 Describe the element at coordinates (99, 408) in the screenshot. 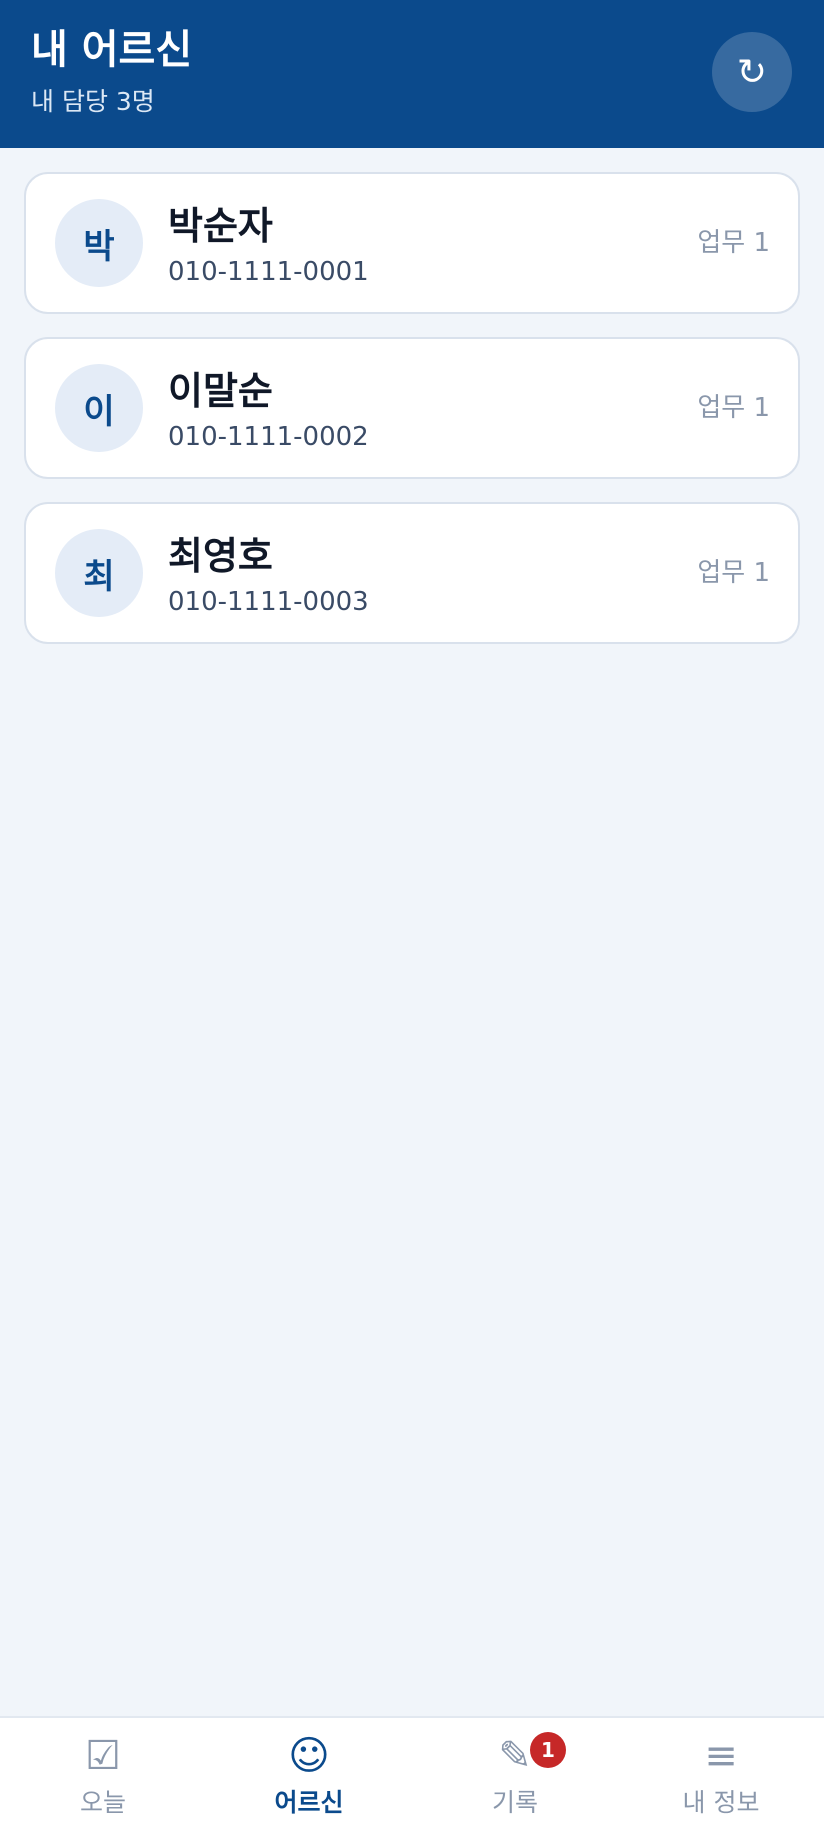

I see `avatar: 이` at that location.